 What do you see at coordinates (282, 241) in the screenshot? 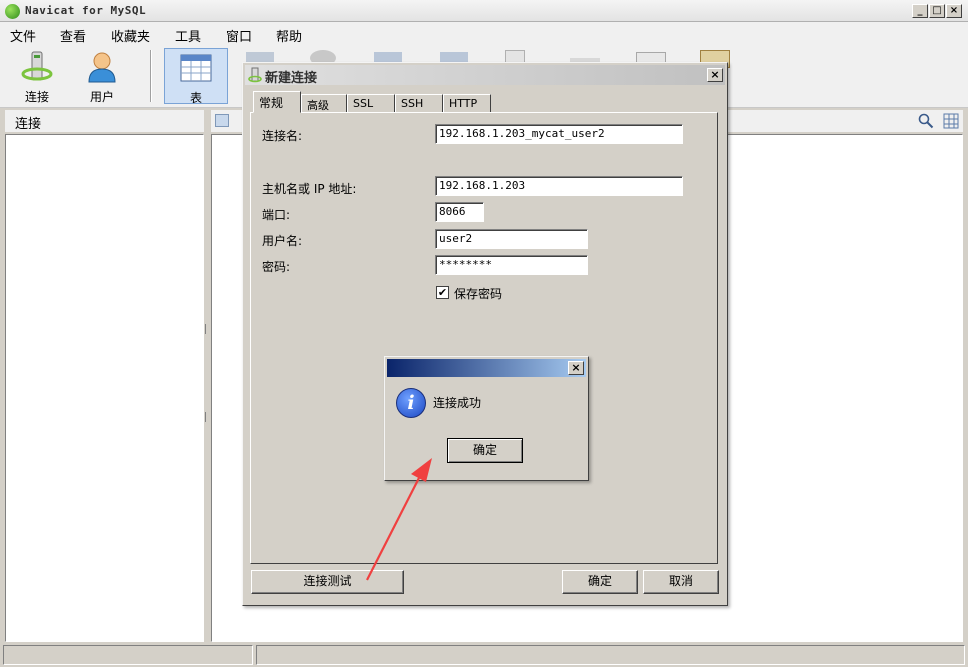
I see `username-label: 用户名:` at bounding box center [282, 241].